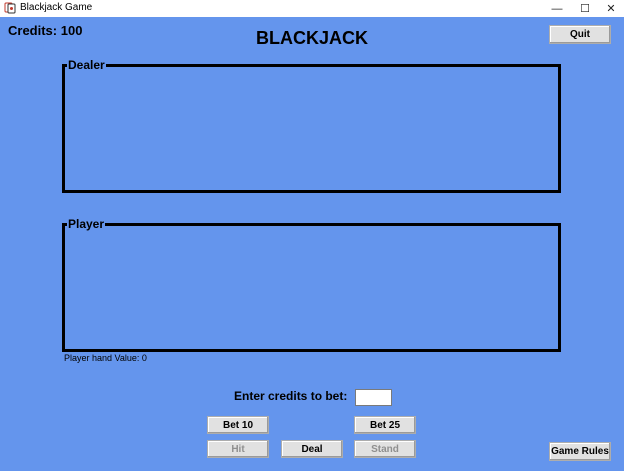  What do you see at coordinates (238, 425) in the screenshot?
I see `bet-10-button: Bet 10` at bounding box center [238, 425].